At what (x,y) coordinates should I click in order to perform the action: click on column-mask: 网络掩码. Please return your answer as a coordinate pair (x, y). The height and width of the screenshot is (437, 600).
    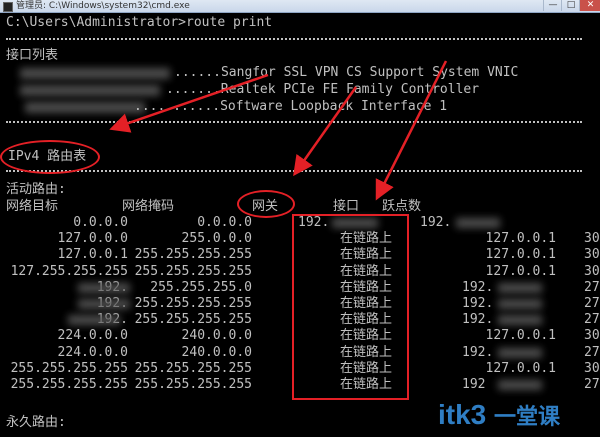
    Looking at the image, I should click on (148, 206).